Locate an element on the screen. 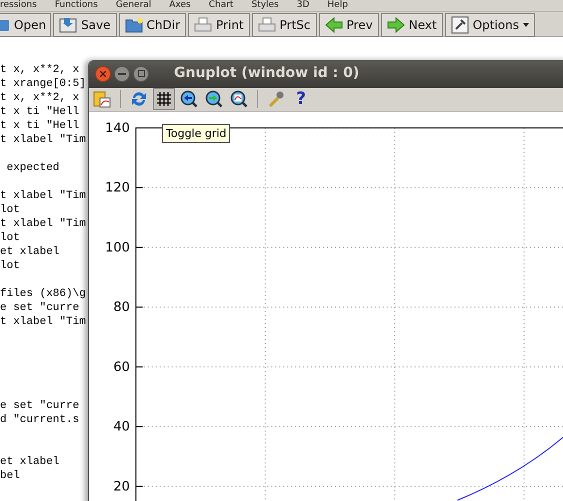  y-tick-label: 100 is located at coordinates (117, 248).